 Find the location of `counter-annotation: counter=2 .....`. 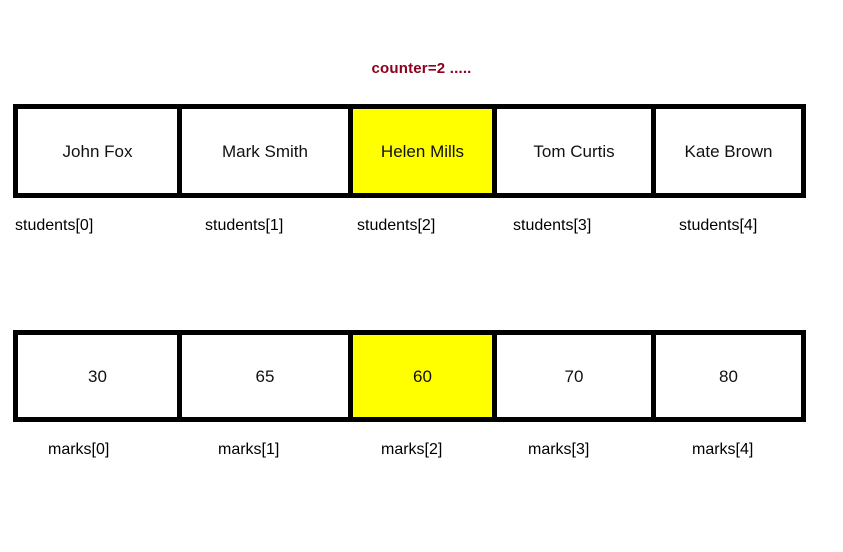

counter-annotation: counter=2 ..... is located at coordinates (421, 68).